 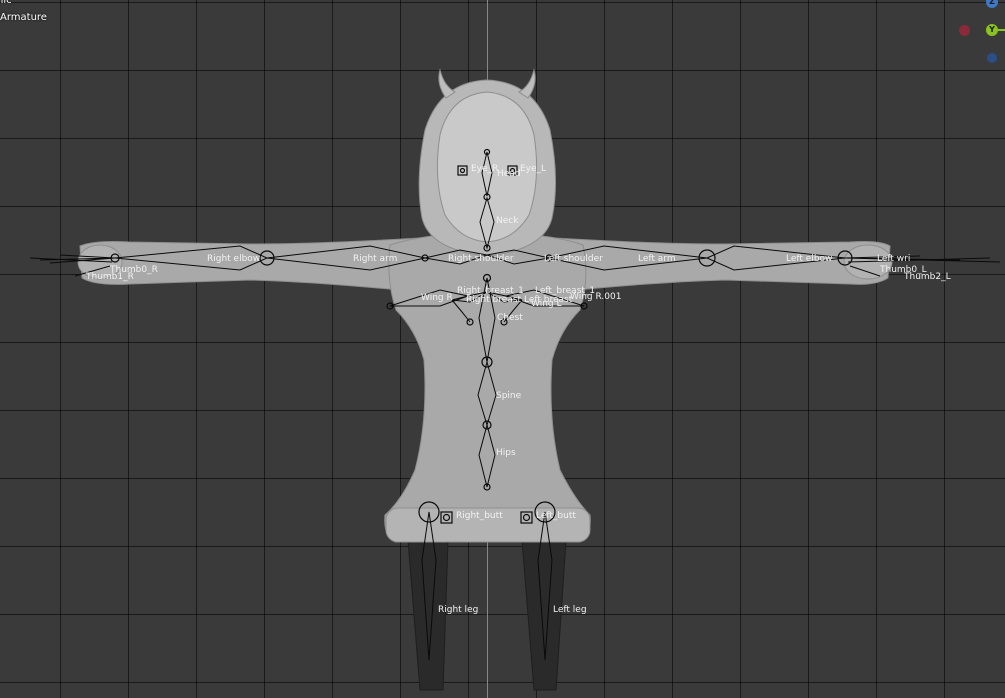 What do you see at coordinates (109, 277) in the screenshot?
I see `bone-label-thumb1-r: Thumb1_R` at bounding box center [109, 277].